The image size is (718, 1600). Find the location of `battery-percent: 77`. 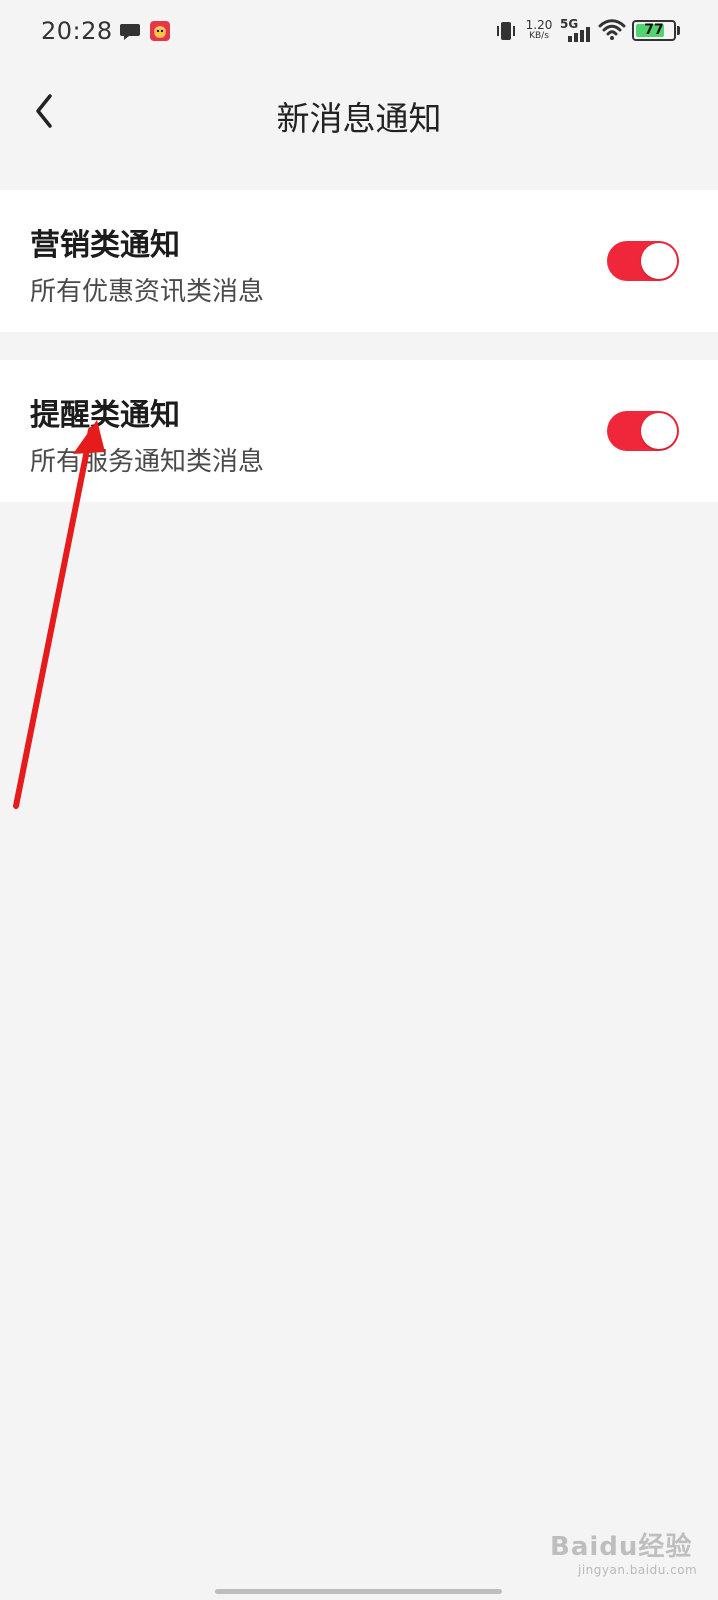

battery-percent: 77 is located at coordinates (654, 30).